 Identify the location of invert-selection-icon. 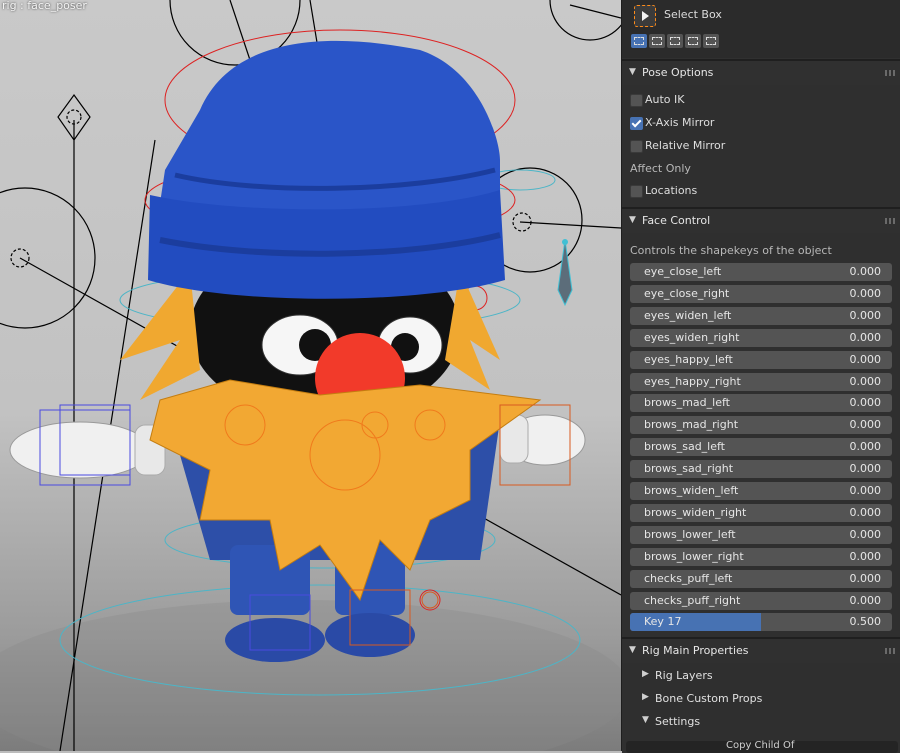
(693, 41).